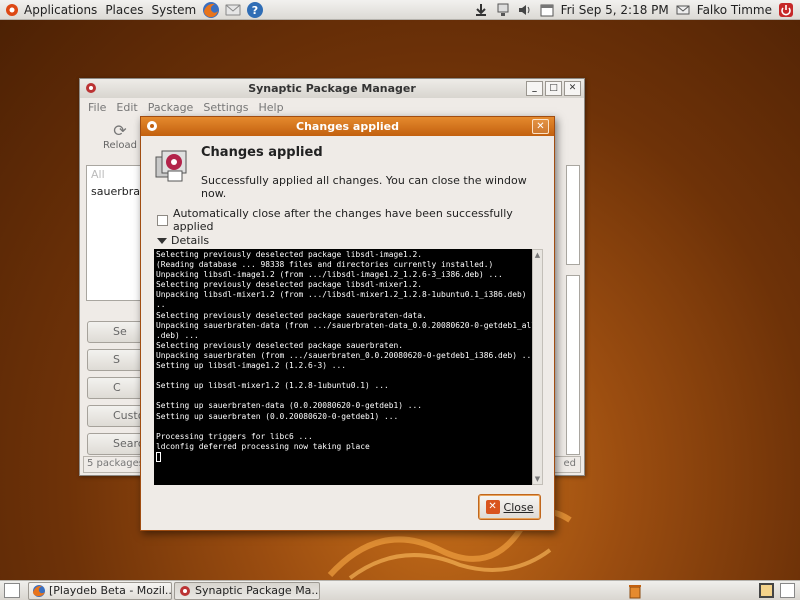 Image resolution: width=800 pixels, height=600 pixels. Describe the element at coordinates (525, 10) in the screenshot. I see `volume-icon` at that location.